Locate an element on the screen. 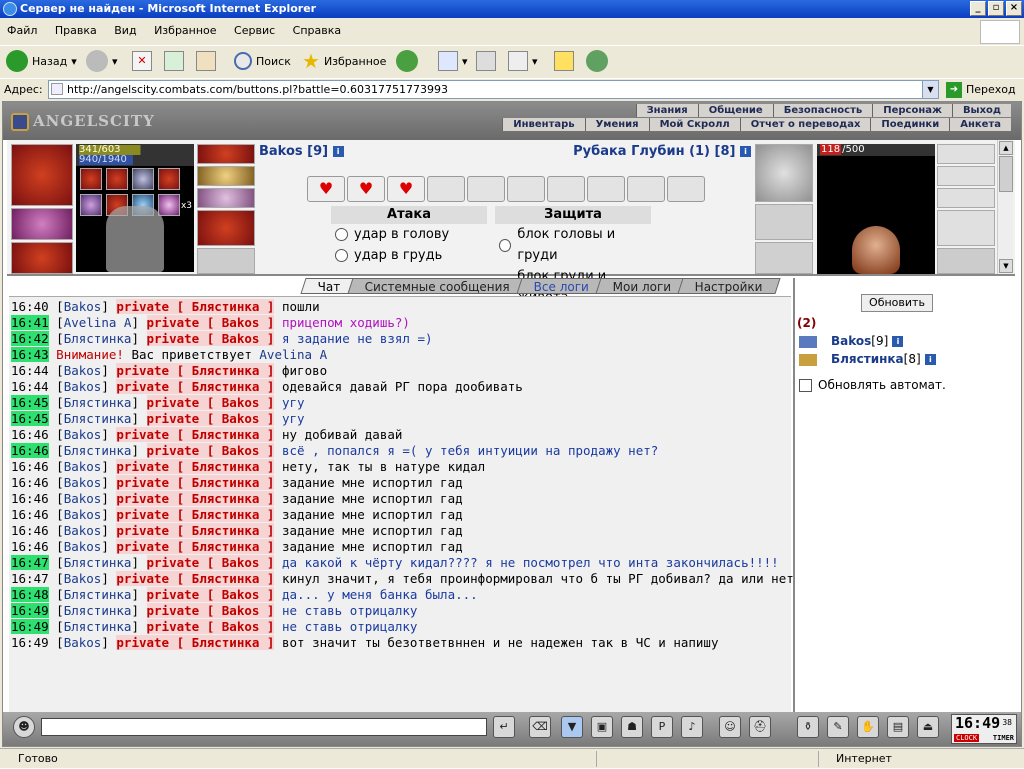 This screenshot has width=1024, height=769. menu-tools: Сервис is located at coordinates (254, 31).